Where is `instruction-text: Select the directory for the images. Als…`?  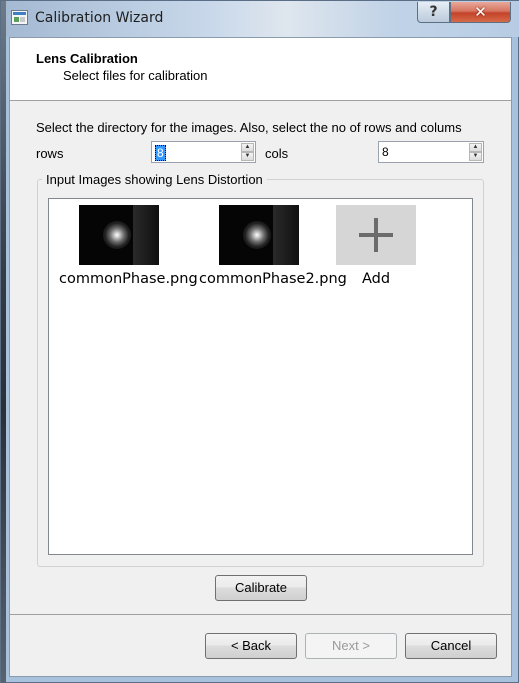 instruction-text: Select the directory for the images. Als… is located at coordinates (249, 127).